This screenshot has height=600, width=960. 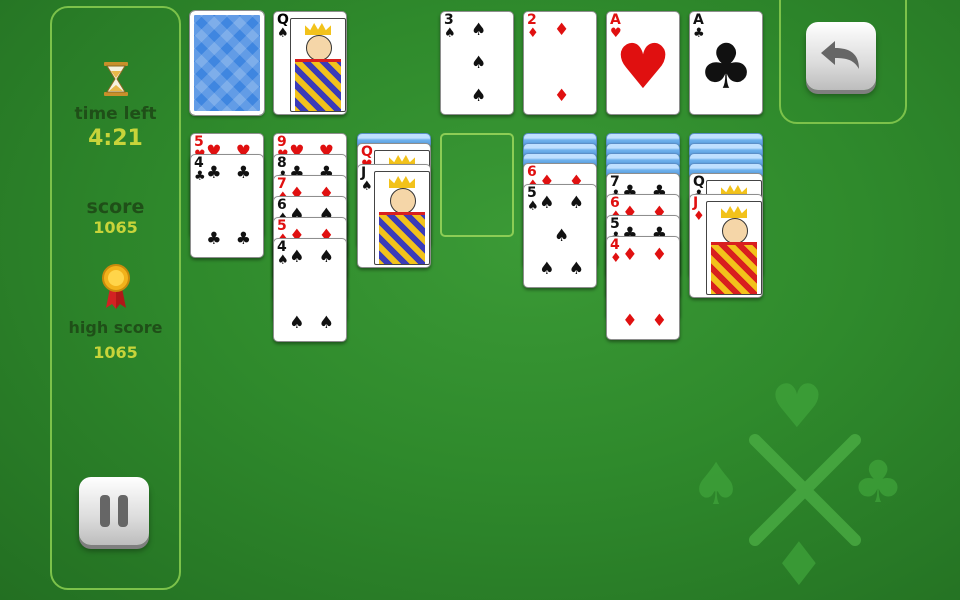 I want to click on time-left-label: time left, so click(x=115, y=114).